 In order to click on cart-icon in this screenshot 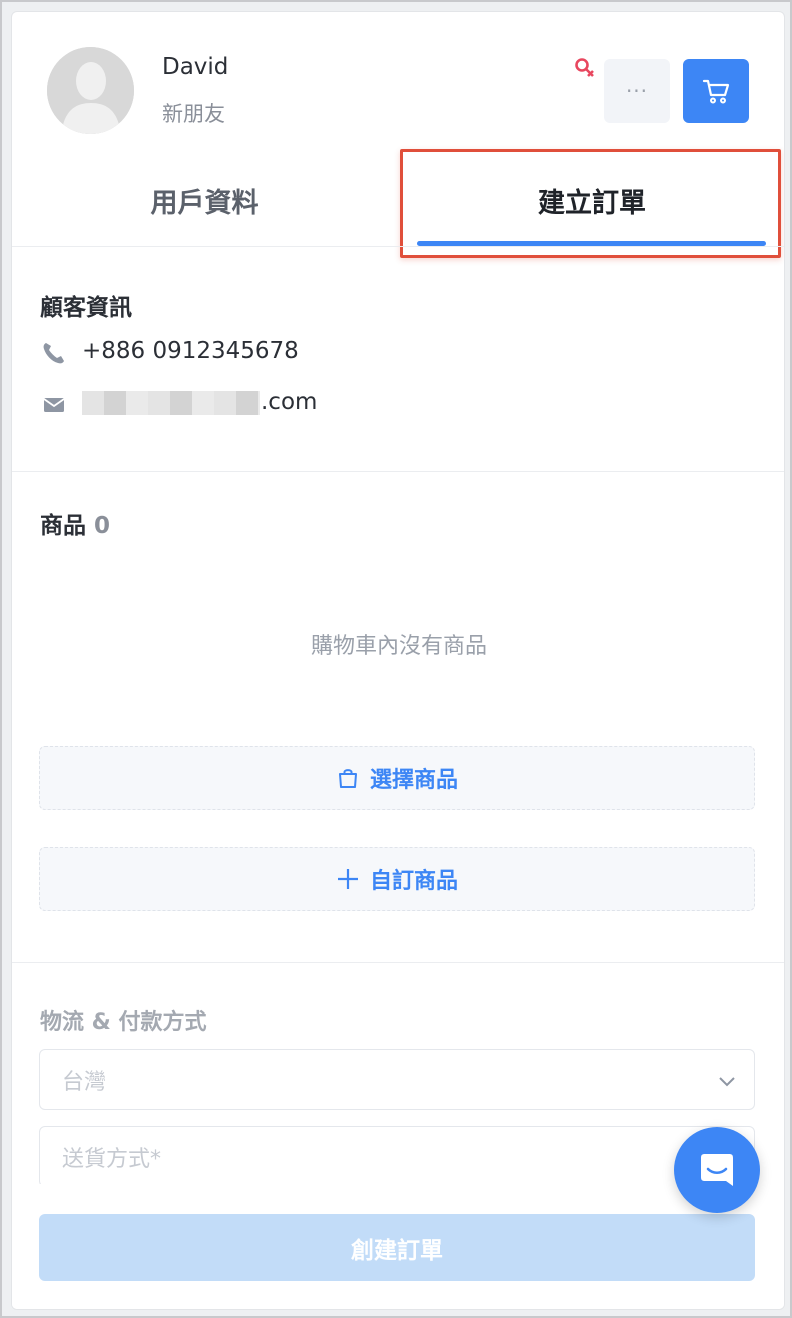, I will do `click(716, 91)`.